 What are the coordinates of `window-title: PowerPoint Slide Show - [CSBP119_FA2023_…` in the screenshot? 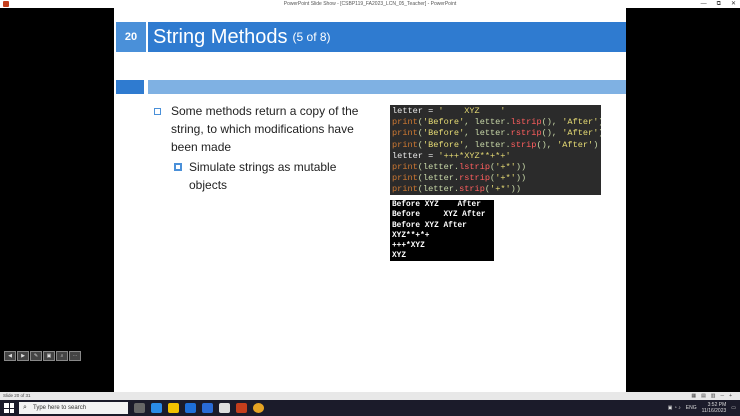 It's located at (370, 4).